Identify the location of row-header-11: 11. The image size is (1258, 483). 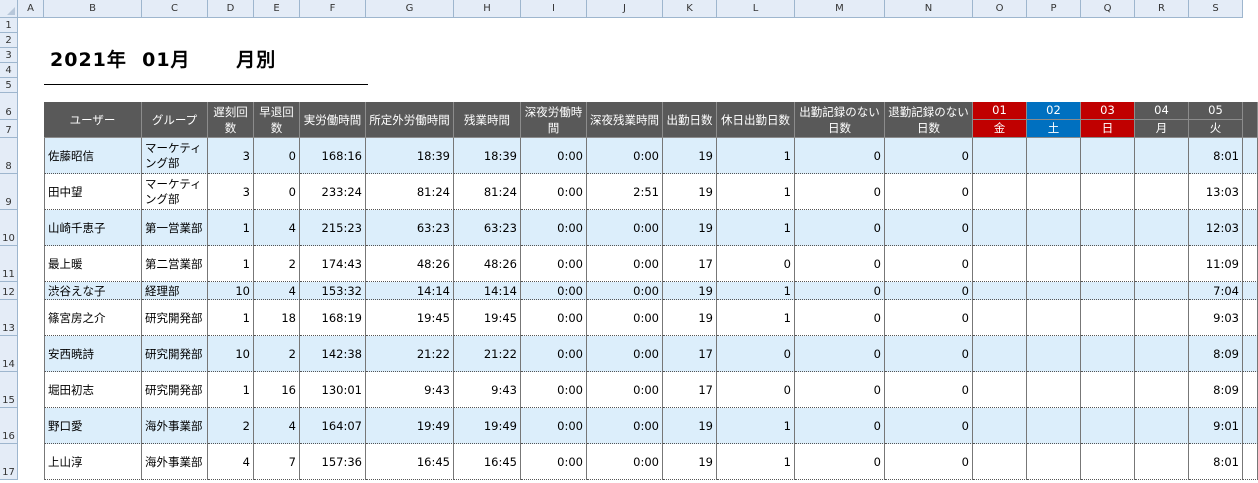
(9, 264).